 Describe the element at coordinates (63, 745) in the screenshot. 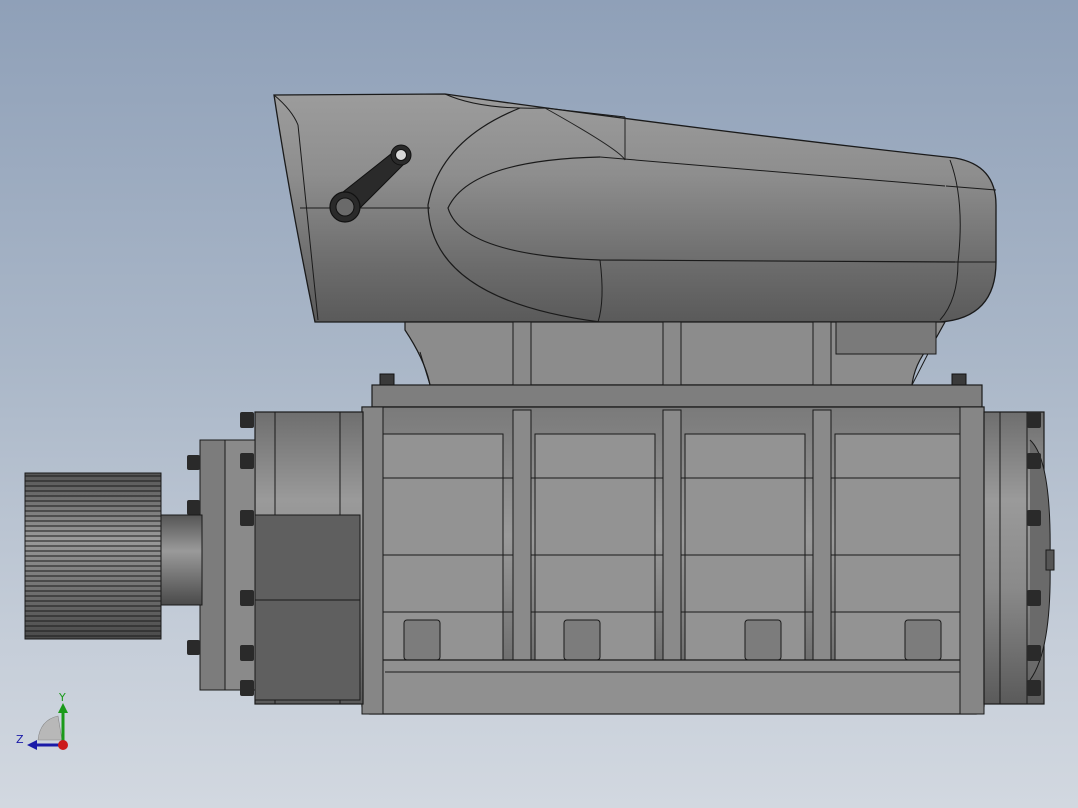

I see `x-axis-dot` at that location.